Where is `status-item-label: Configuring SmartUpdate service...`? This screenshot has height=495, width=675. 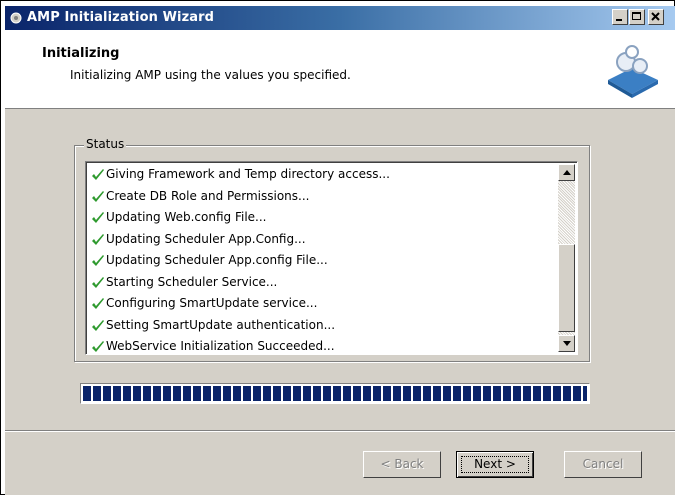 status-item-label: Configuring SmartUpdate service... is located at coordinates (212, 303).